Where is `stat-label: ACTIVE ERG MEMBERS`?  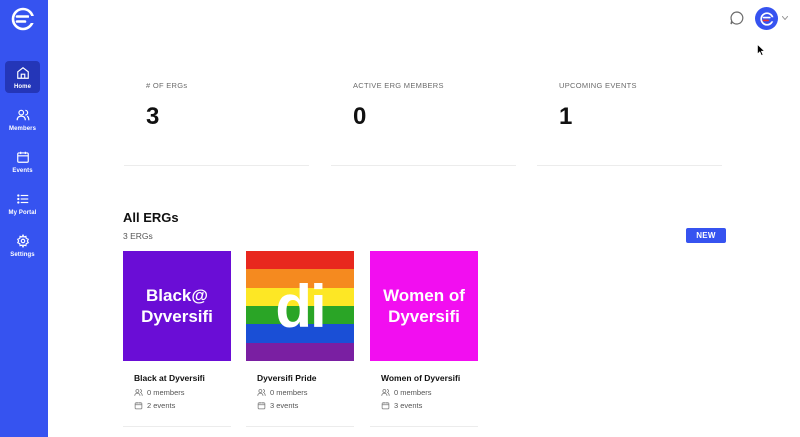
stat-label: ACTIVE ERG MEMBERS is located at coordinates (398, 85).